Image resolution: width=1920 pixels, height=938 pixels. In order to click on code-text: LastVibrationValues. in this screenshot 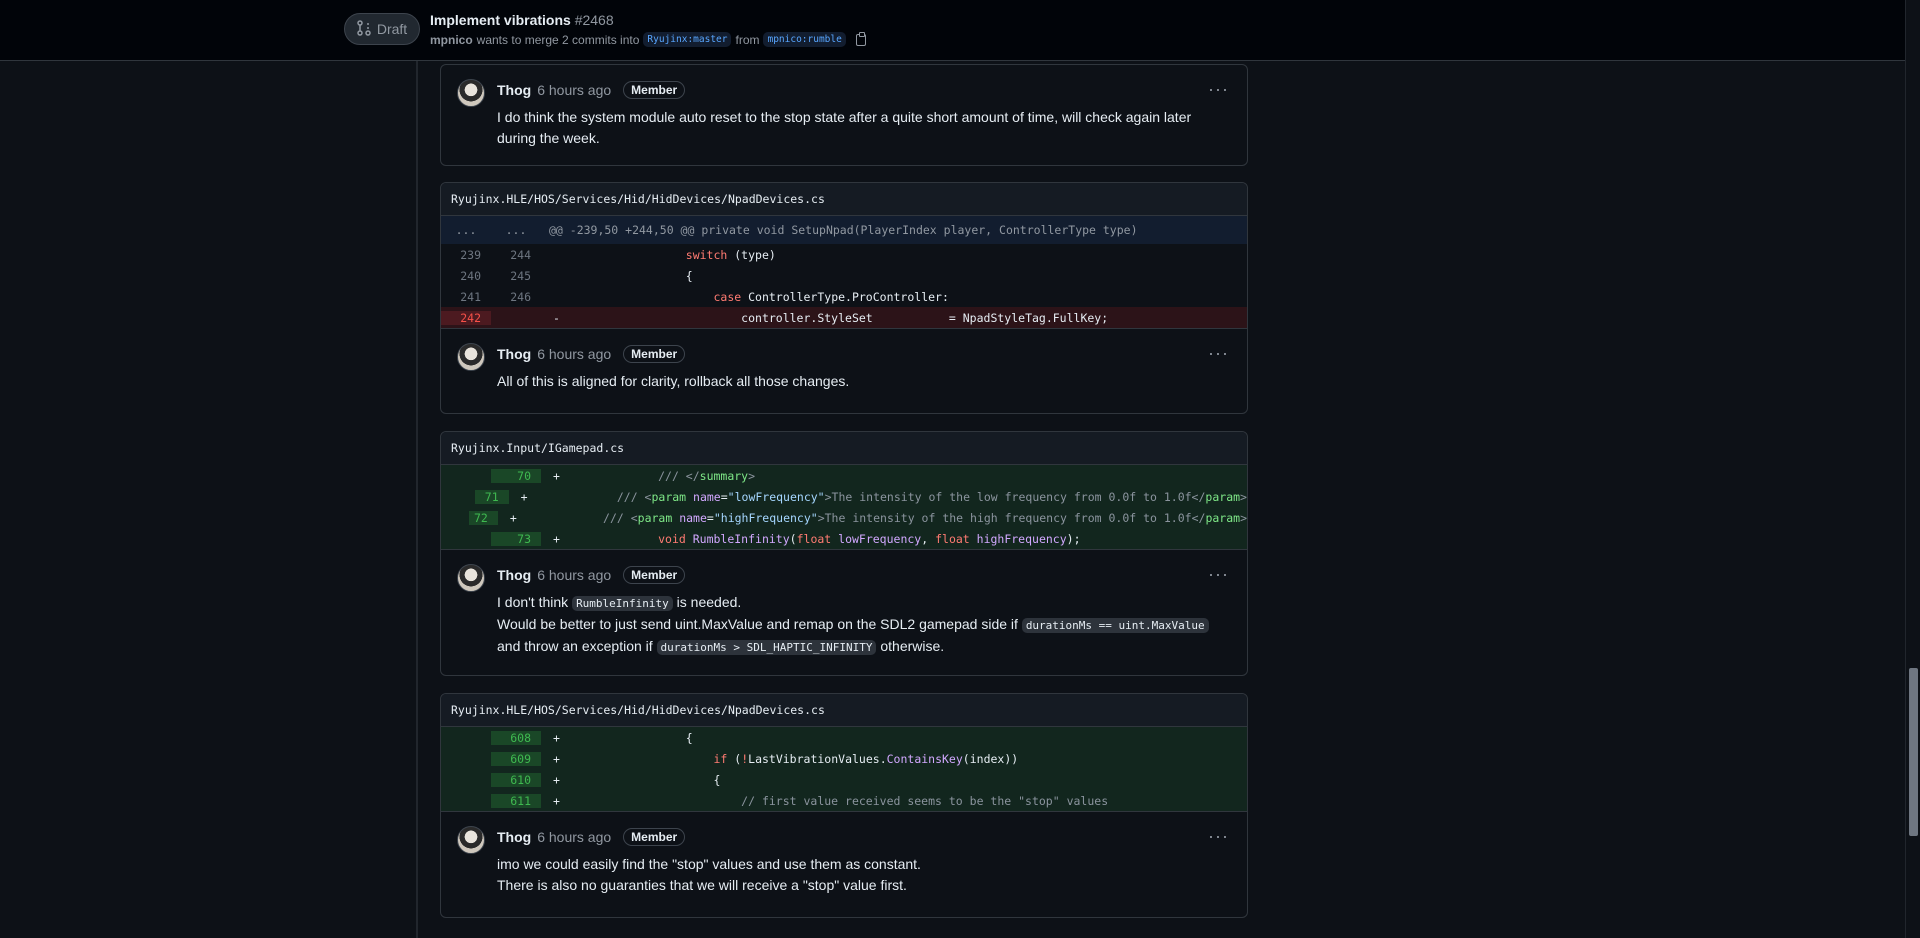, I will do `click(817, 758)`.